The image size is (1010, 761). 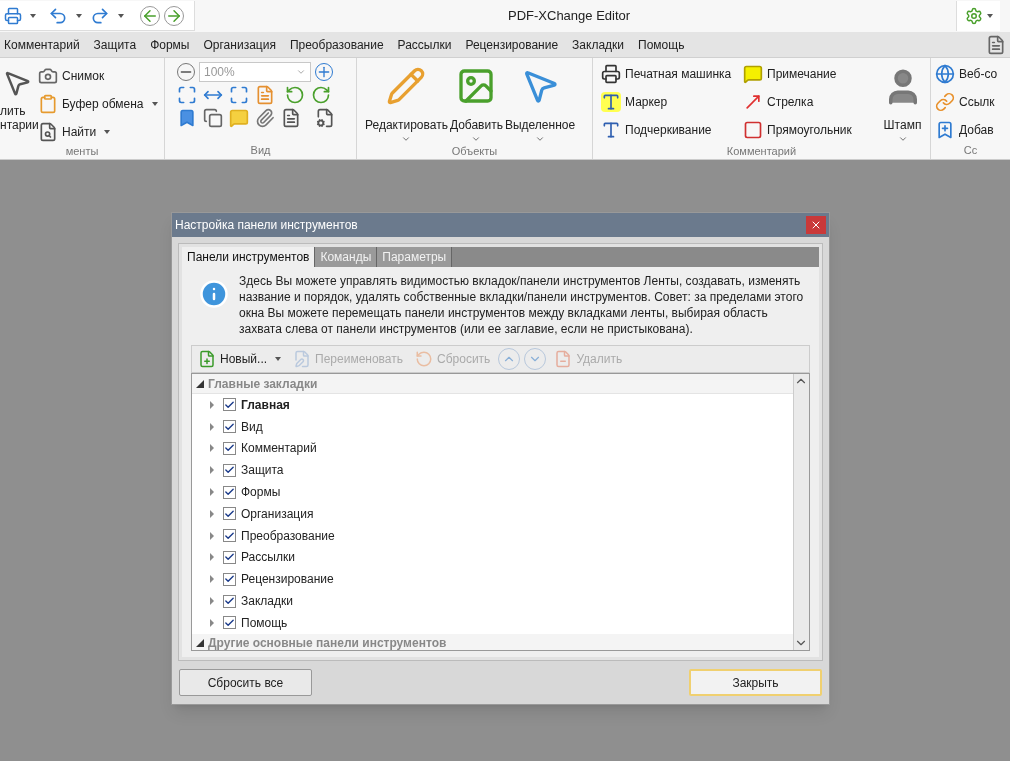 What do you see at coordinates (598, 44) in the screenshot?
I see `menu-tab: Закладки` at bounding box center [598, 44].